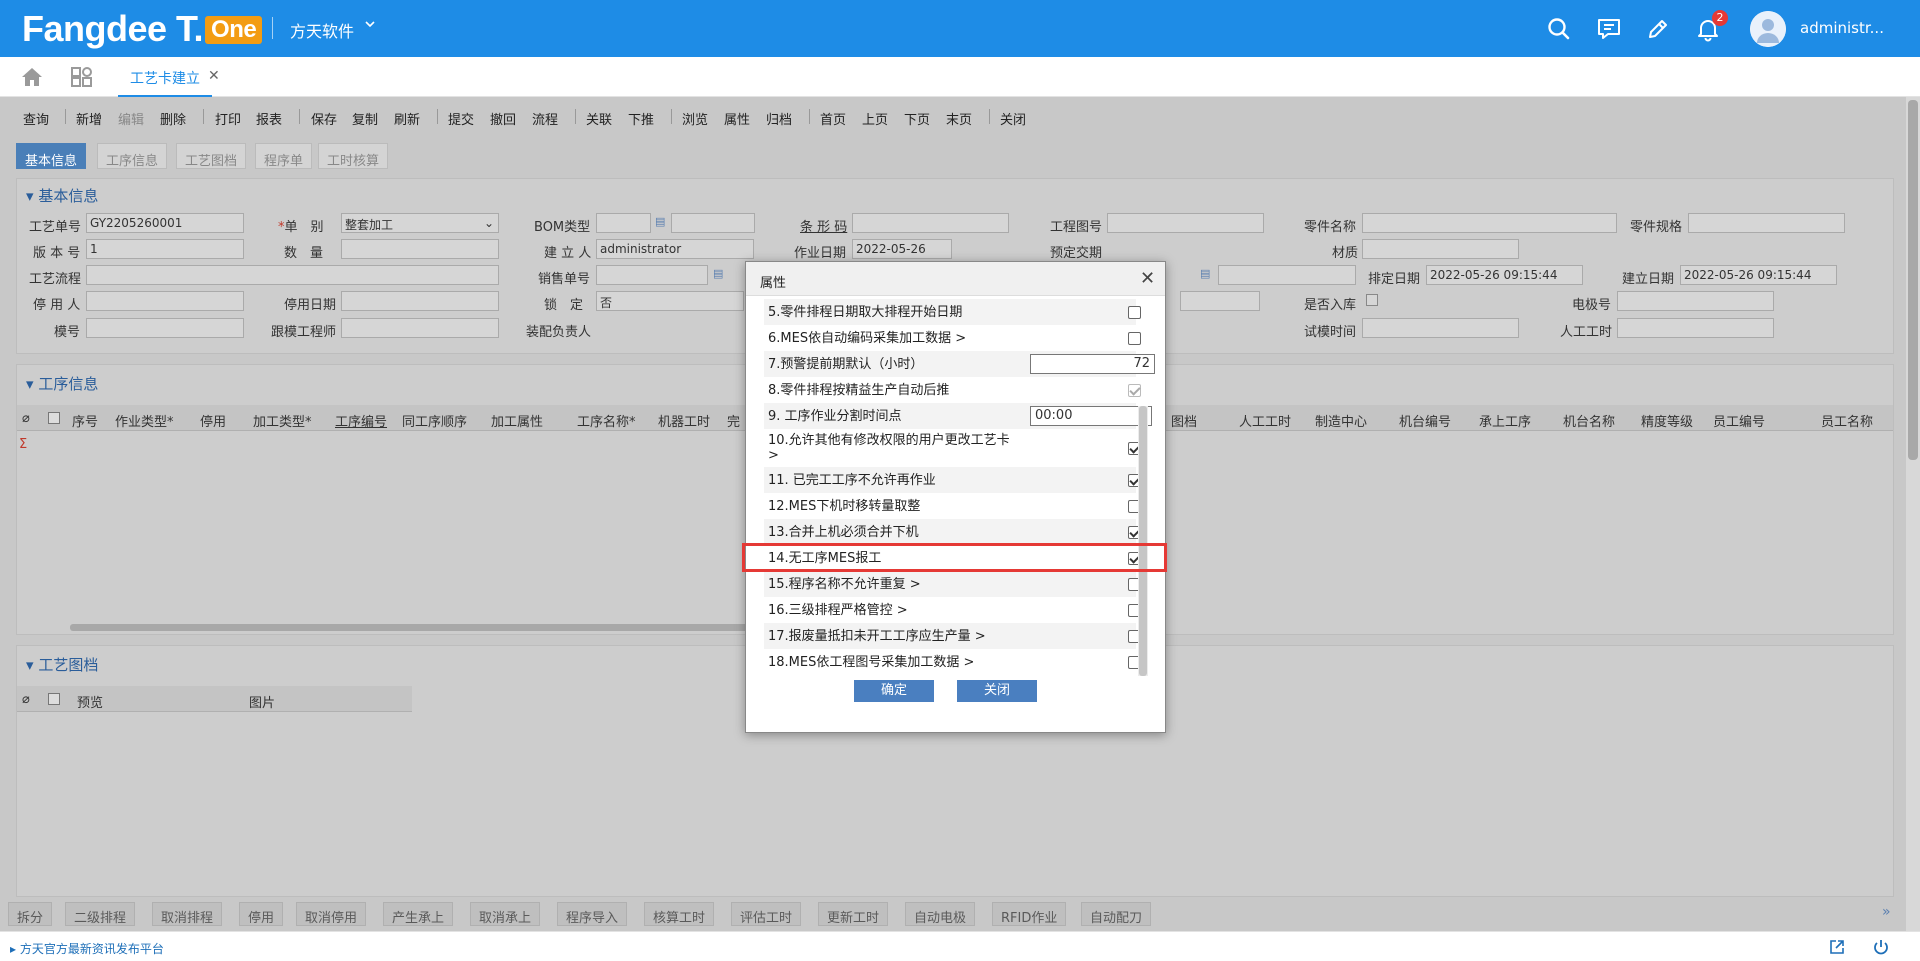 This screenshot has height=961, width=1920. What do you see at coordinates (361, 420) in the screenshot?
I see `col-op-no: 工序编号` at bounding box center [361, 420].